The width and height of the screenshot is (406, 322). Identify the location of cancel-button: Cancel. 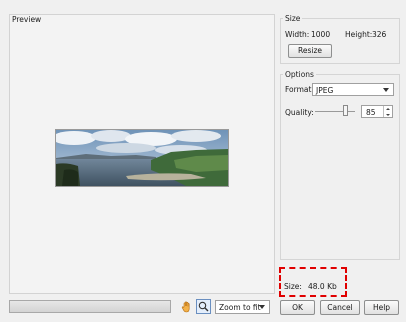
(340, 307).